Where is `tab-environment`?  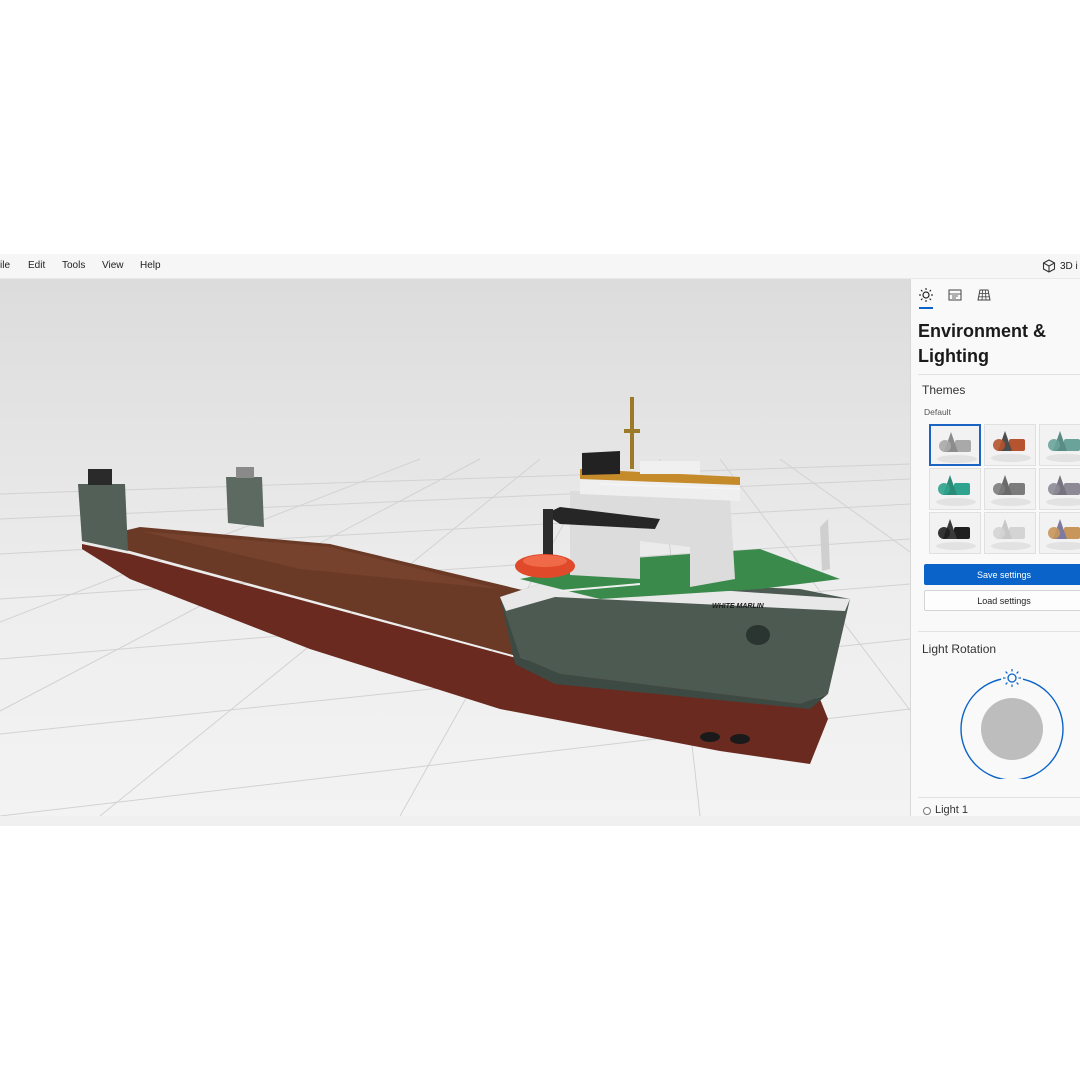
tab-environment is located at coordinates (926, 295).